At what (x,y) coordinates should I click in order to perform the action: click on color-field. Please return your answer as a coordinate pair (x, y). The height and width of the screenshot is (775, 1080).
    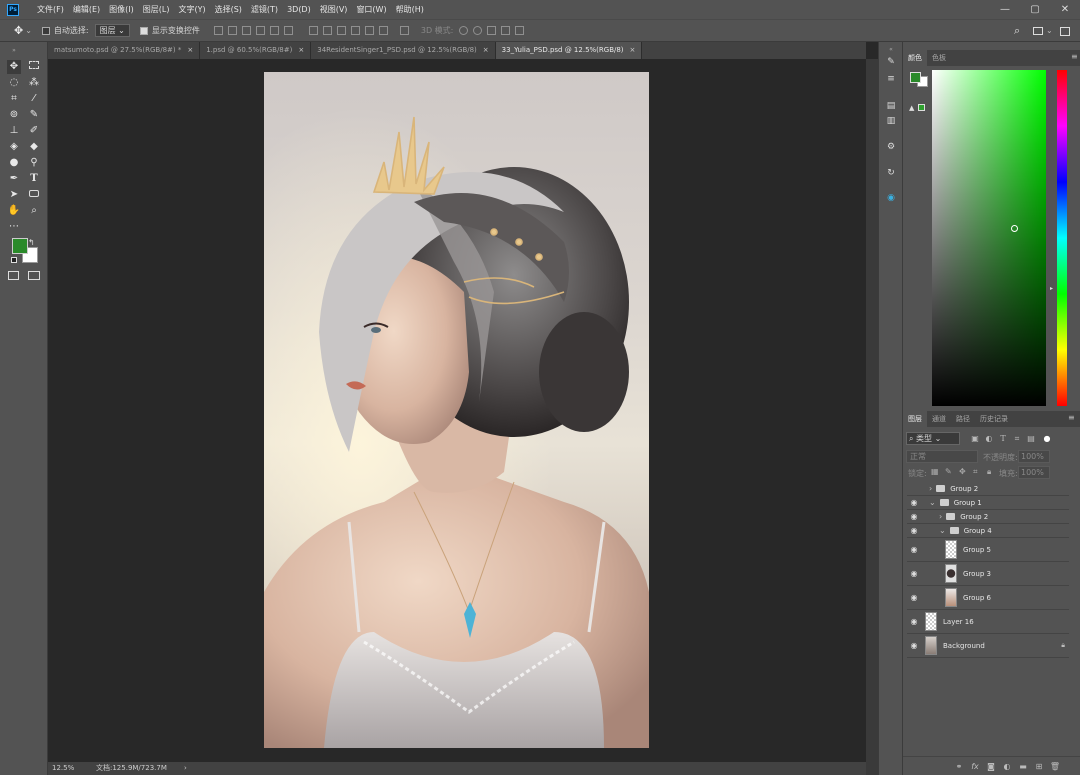
    Looking at the image, I should click on (989, 238).